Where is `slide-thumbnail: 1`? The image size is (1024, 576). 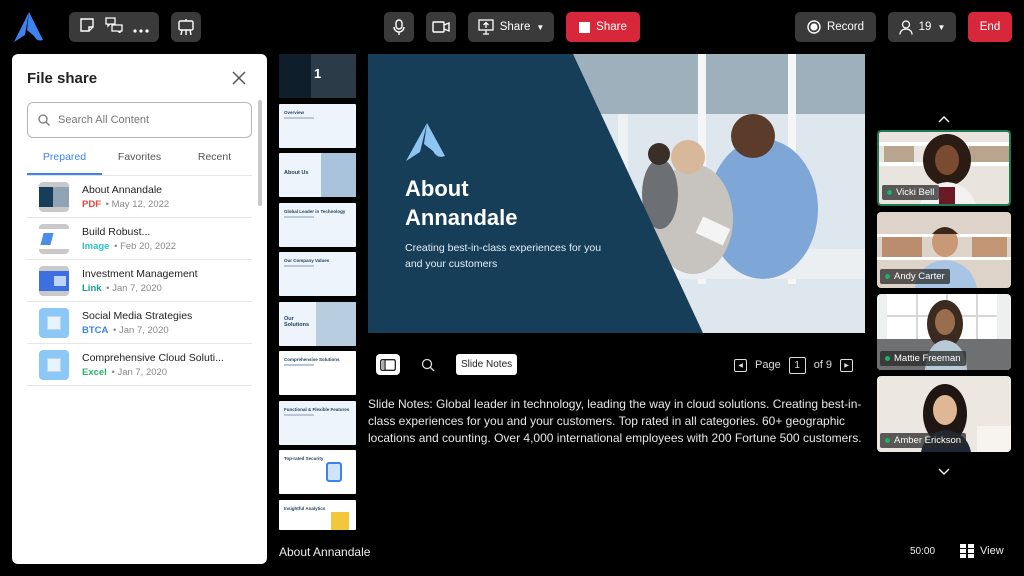 slide-thumbnail: 1 is located at coordinates (317, 76).